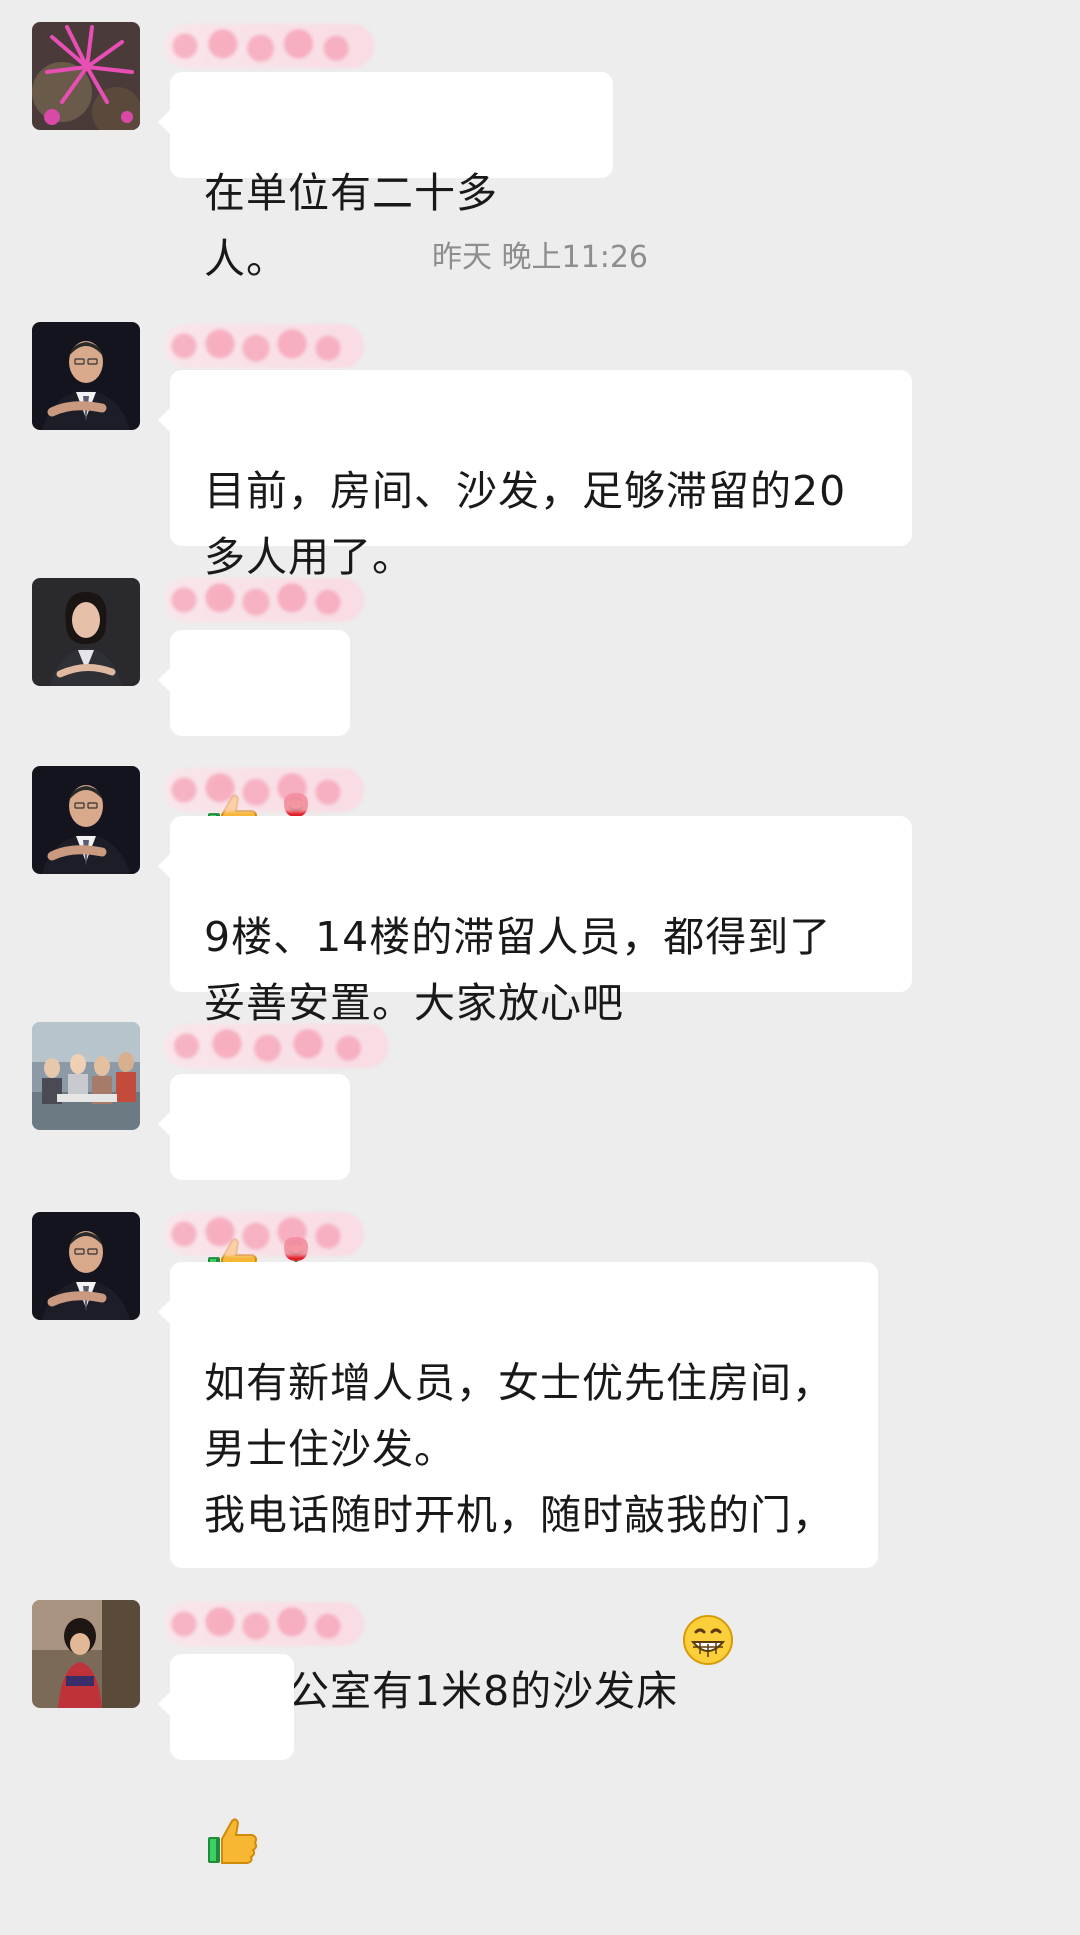  What do you see at coordinates (86, 632) in the screenshot?
I see `woman-in-suit-avatar` at bounding box center [86, 632].